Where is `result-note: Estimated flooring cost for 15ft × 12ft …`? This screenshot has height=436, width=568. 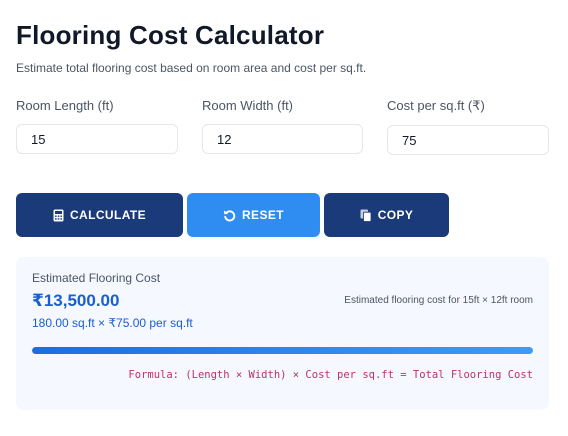
result-note: Estimated flooring cost for 15ft × 12ft … is located at coordinates (438, 300).